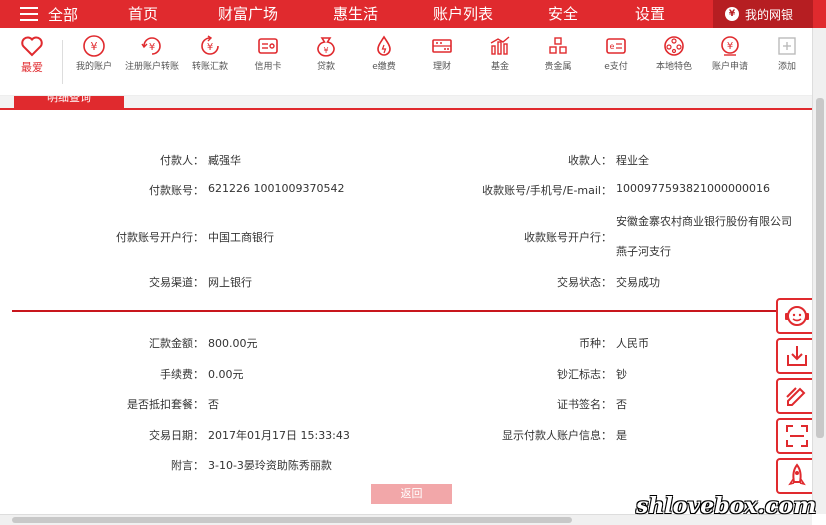 The height and width of the screenshot is (525, 826). Describe the element at coordinates (409, 311) in the screenshot. I see `section-divider` at that location.